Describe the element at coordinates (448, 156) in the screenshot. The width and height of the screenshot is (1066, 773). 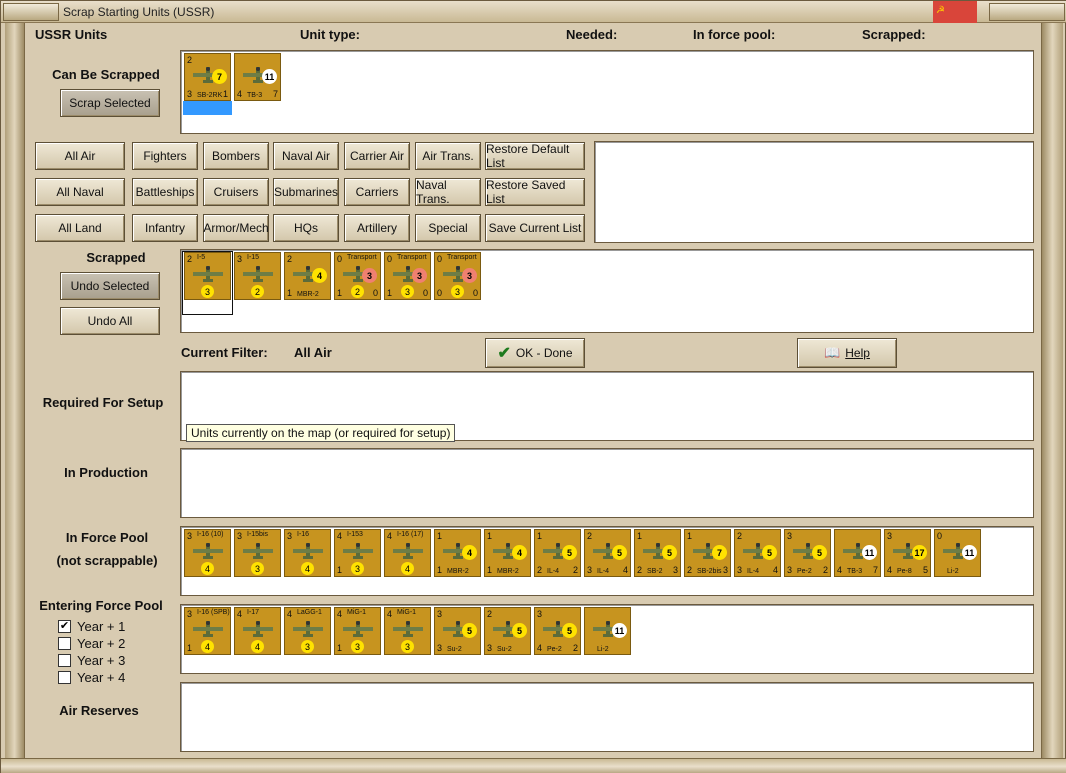
I see `filter-button: Air Trans.` at that location.